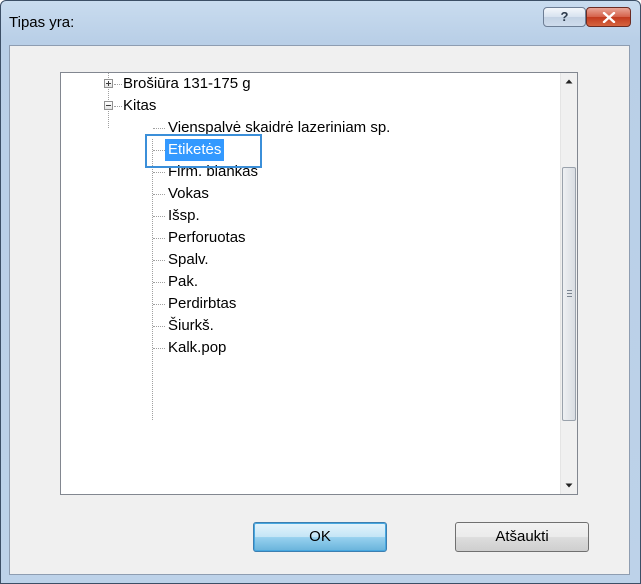 The image size is (641, 584). I want to click on collapse-minus-icon, so click(108, 105).